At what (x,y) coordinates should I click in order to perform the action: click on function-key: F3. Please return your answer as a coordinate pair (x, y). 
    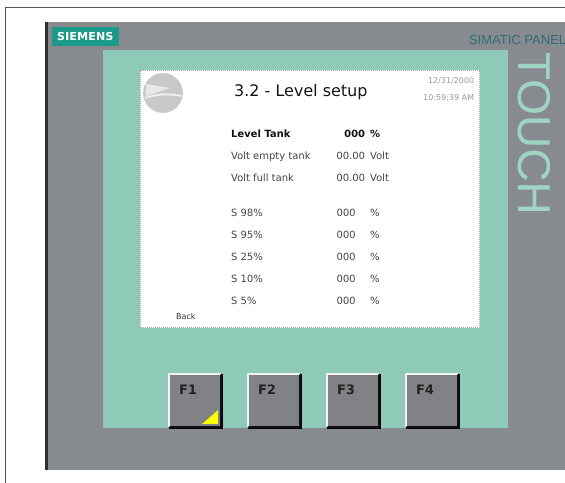
    Looking at the image, I should click on (353, 400).